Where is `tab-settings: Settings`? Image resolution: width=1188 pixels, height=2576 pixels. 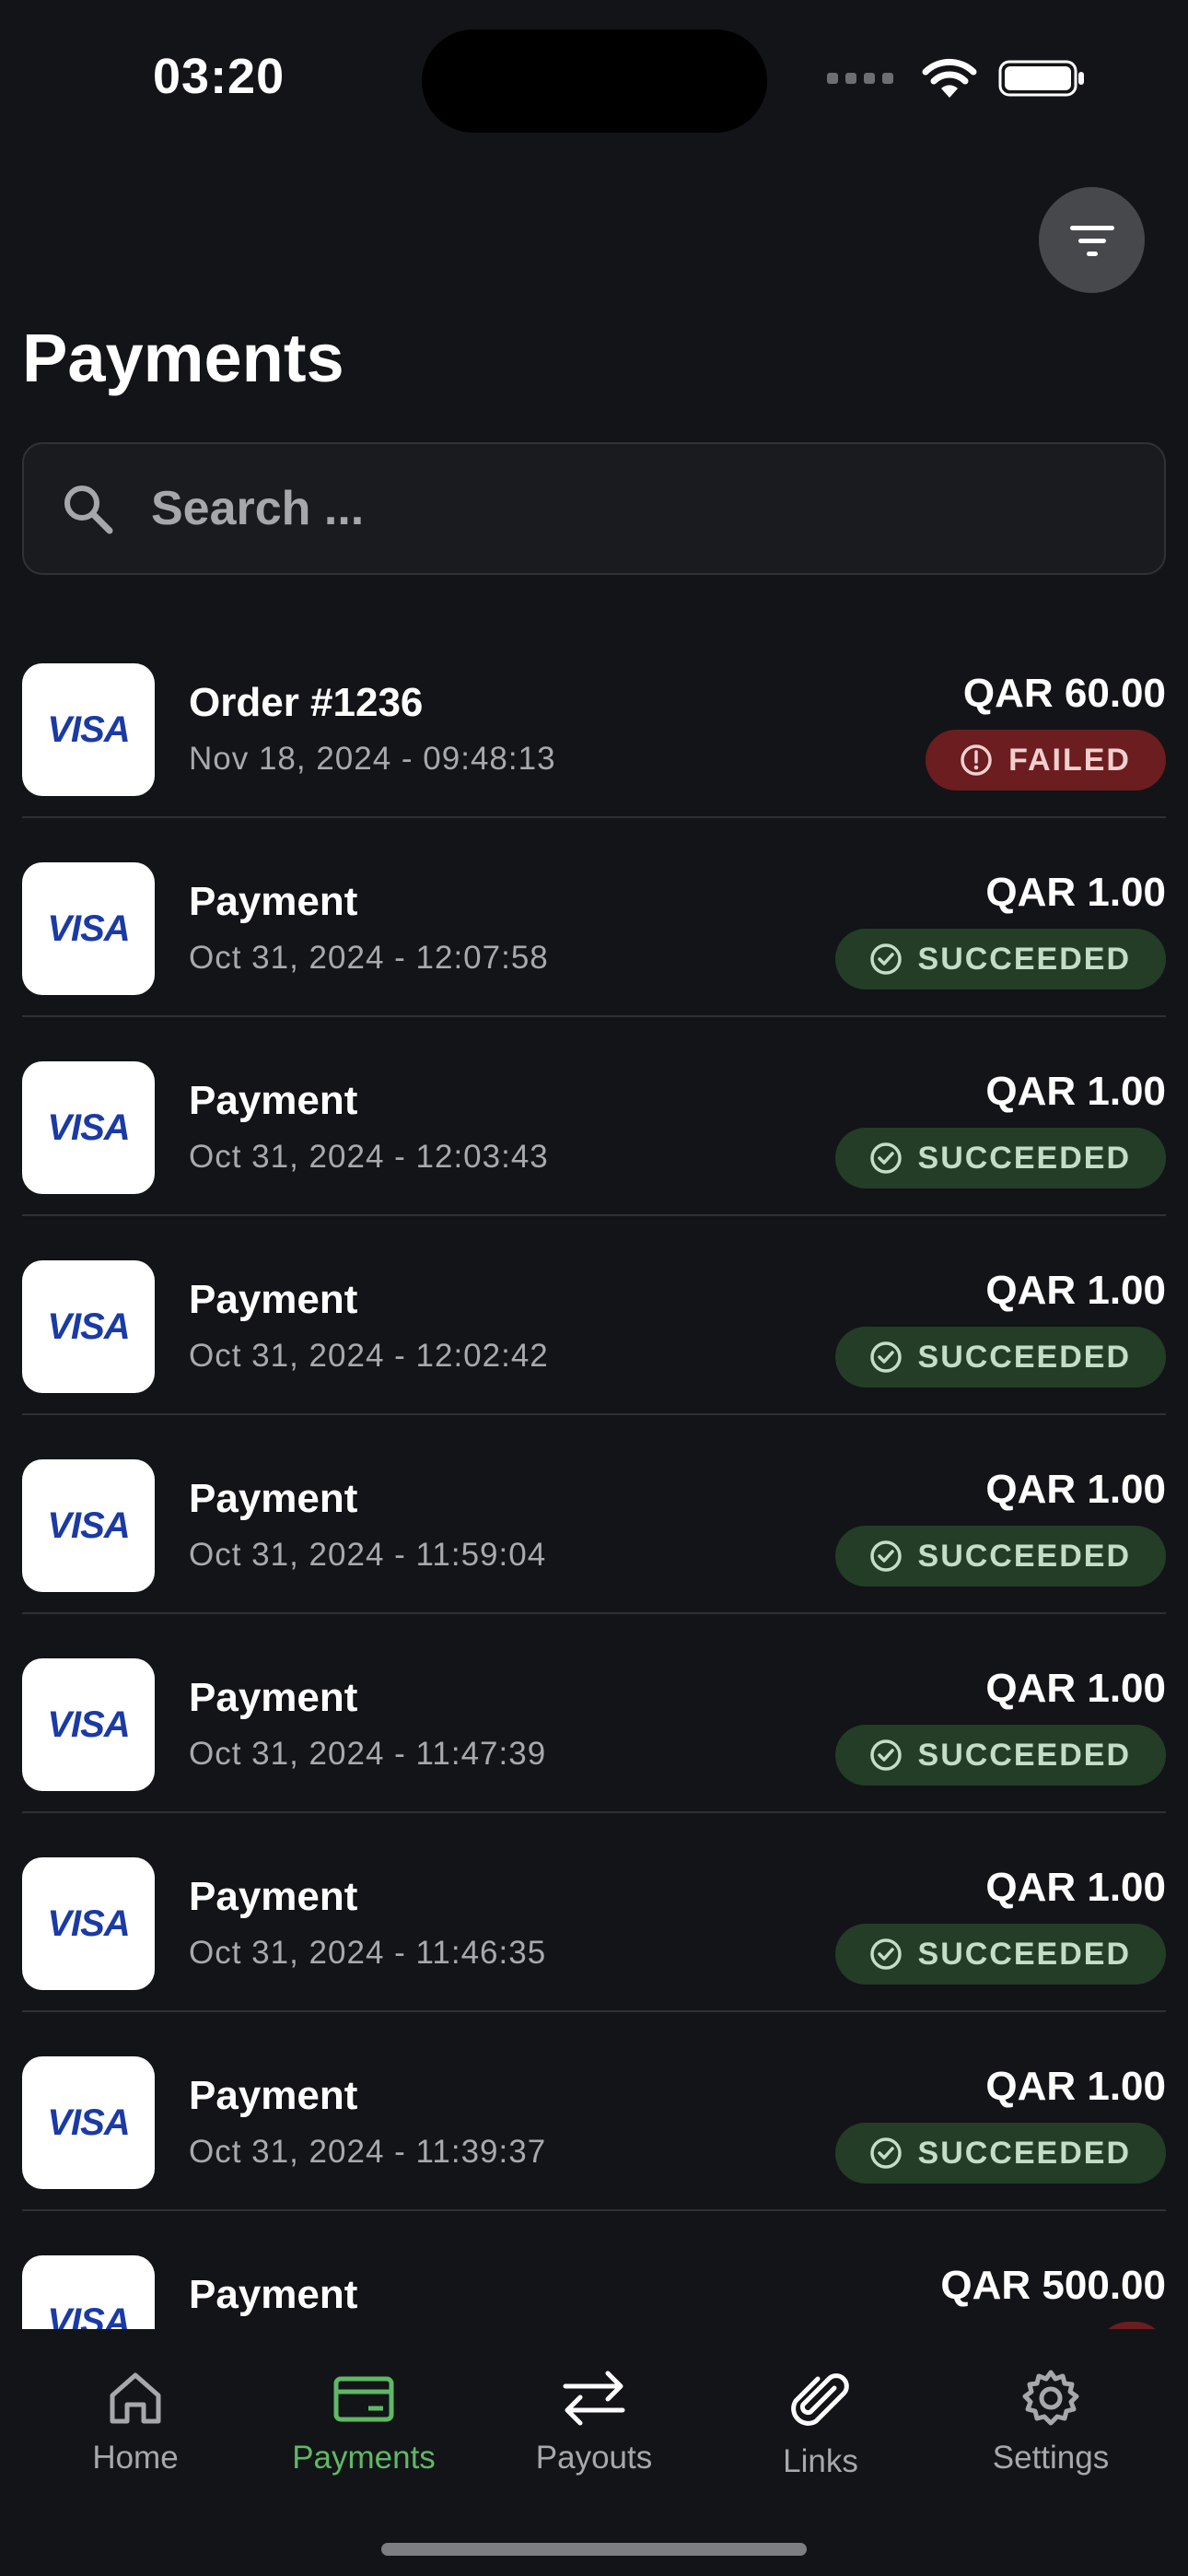
tab-settings: Settings is located at coordinates (1050, 2422).